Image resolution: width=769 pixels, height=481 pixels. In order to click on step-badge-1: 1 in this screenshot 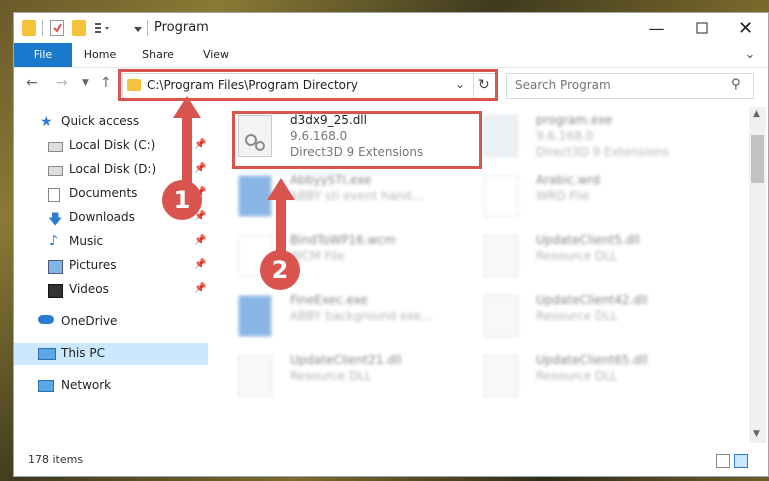, I will do `click(182, 200)`.